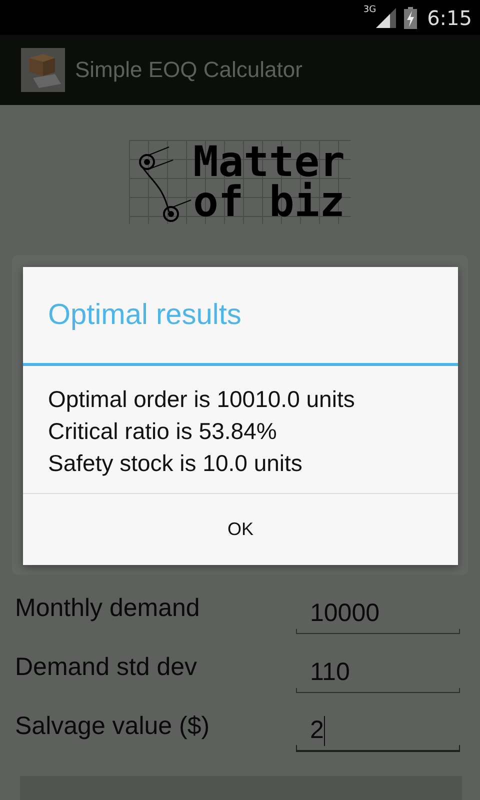 Image resolution: width=480 pixels, height=800 pixels. I want to click on field-label: Demand std dev, so click(106, 667).